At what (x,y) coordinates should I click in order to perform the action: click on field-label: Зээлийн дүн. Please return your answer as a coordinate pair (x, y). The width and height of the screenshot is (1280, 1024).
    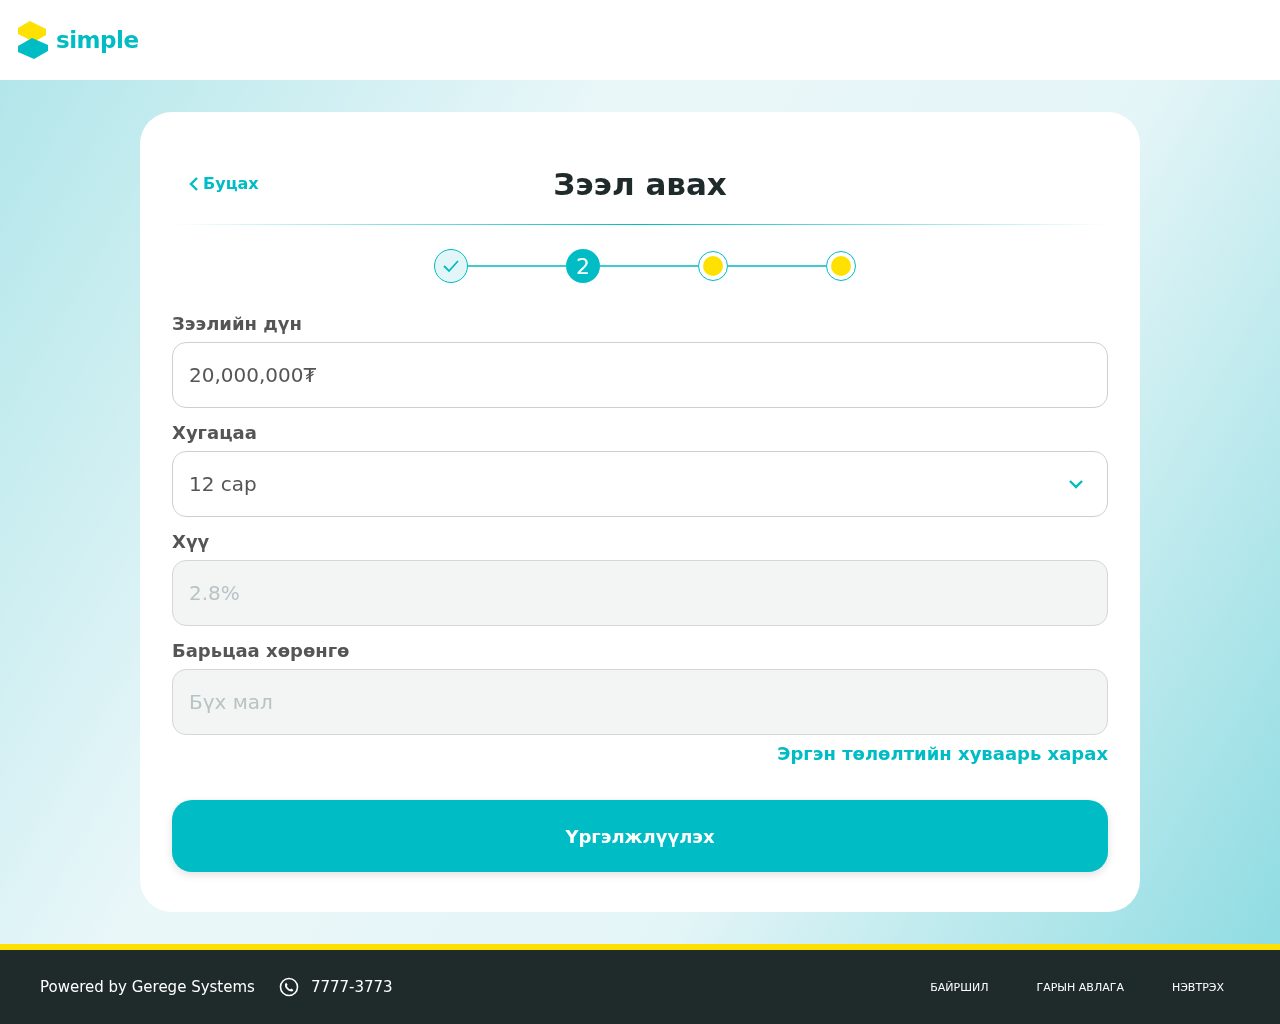
    Looking at the image, I should click on (237, 323).